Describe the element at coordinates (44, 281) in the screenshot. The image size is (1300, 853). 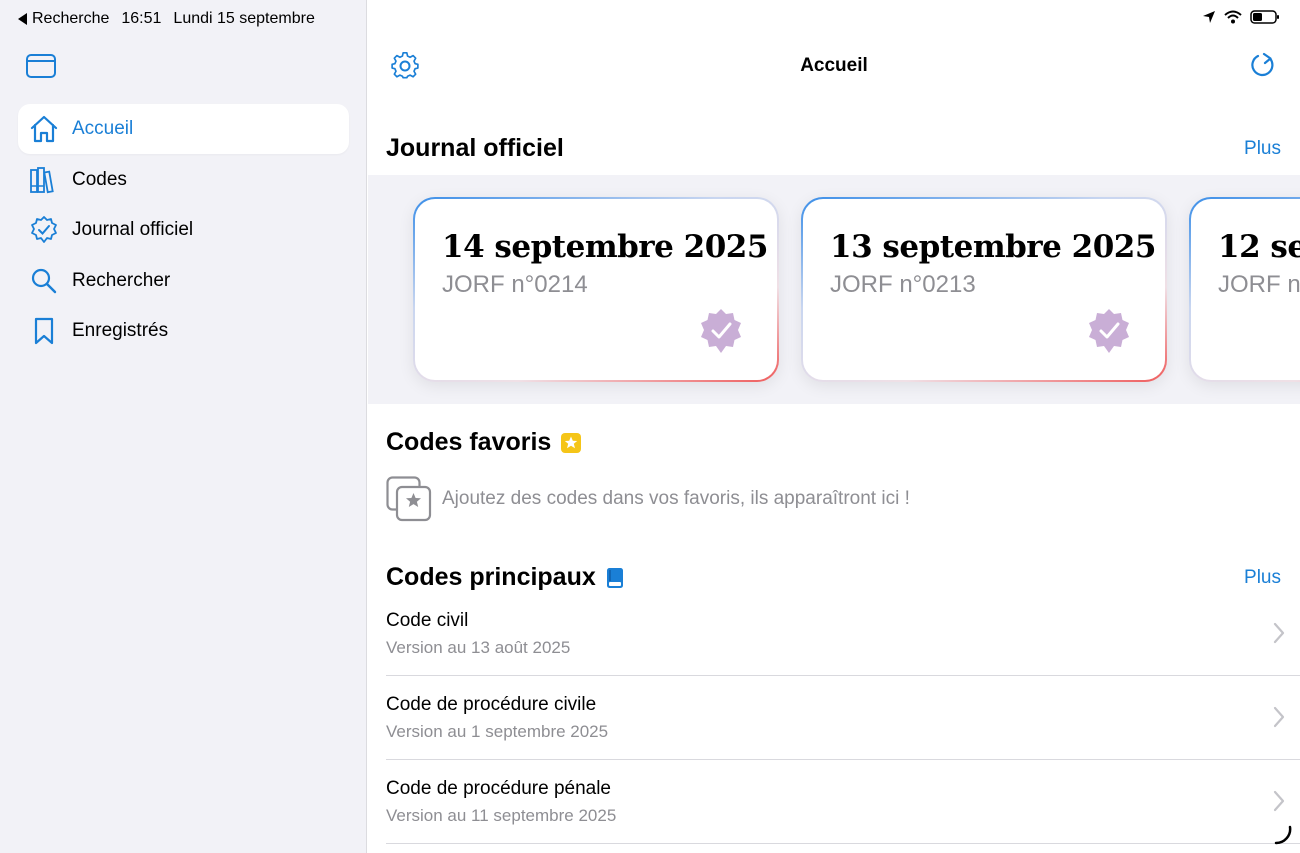
I see `search-icon` at that location.